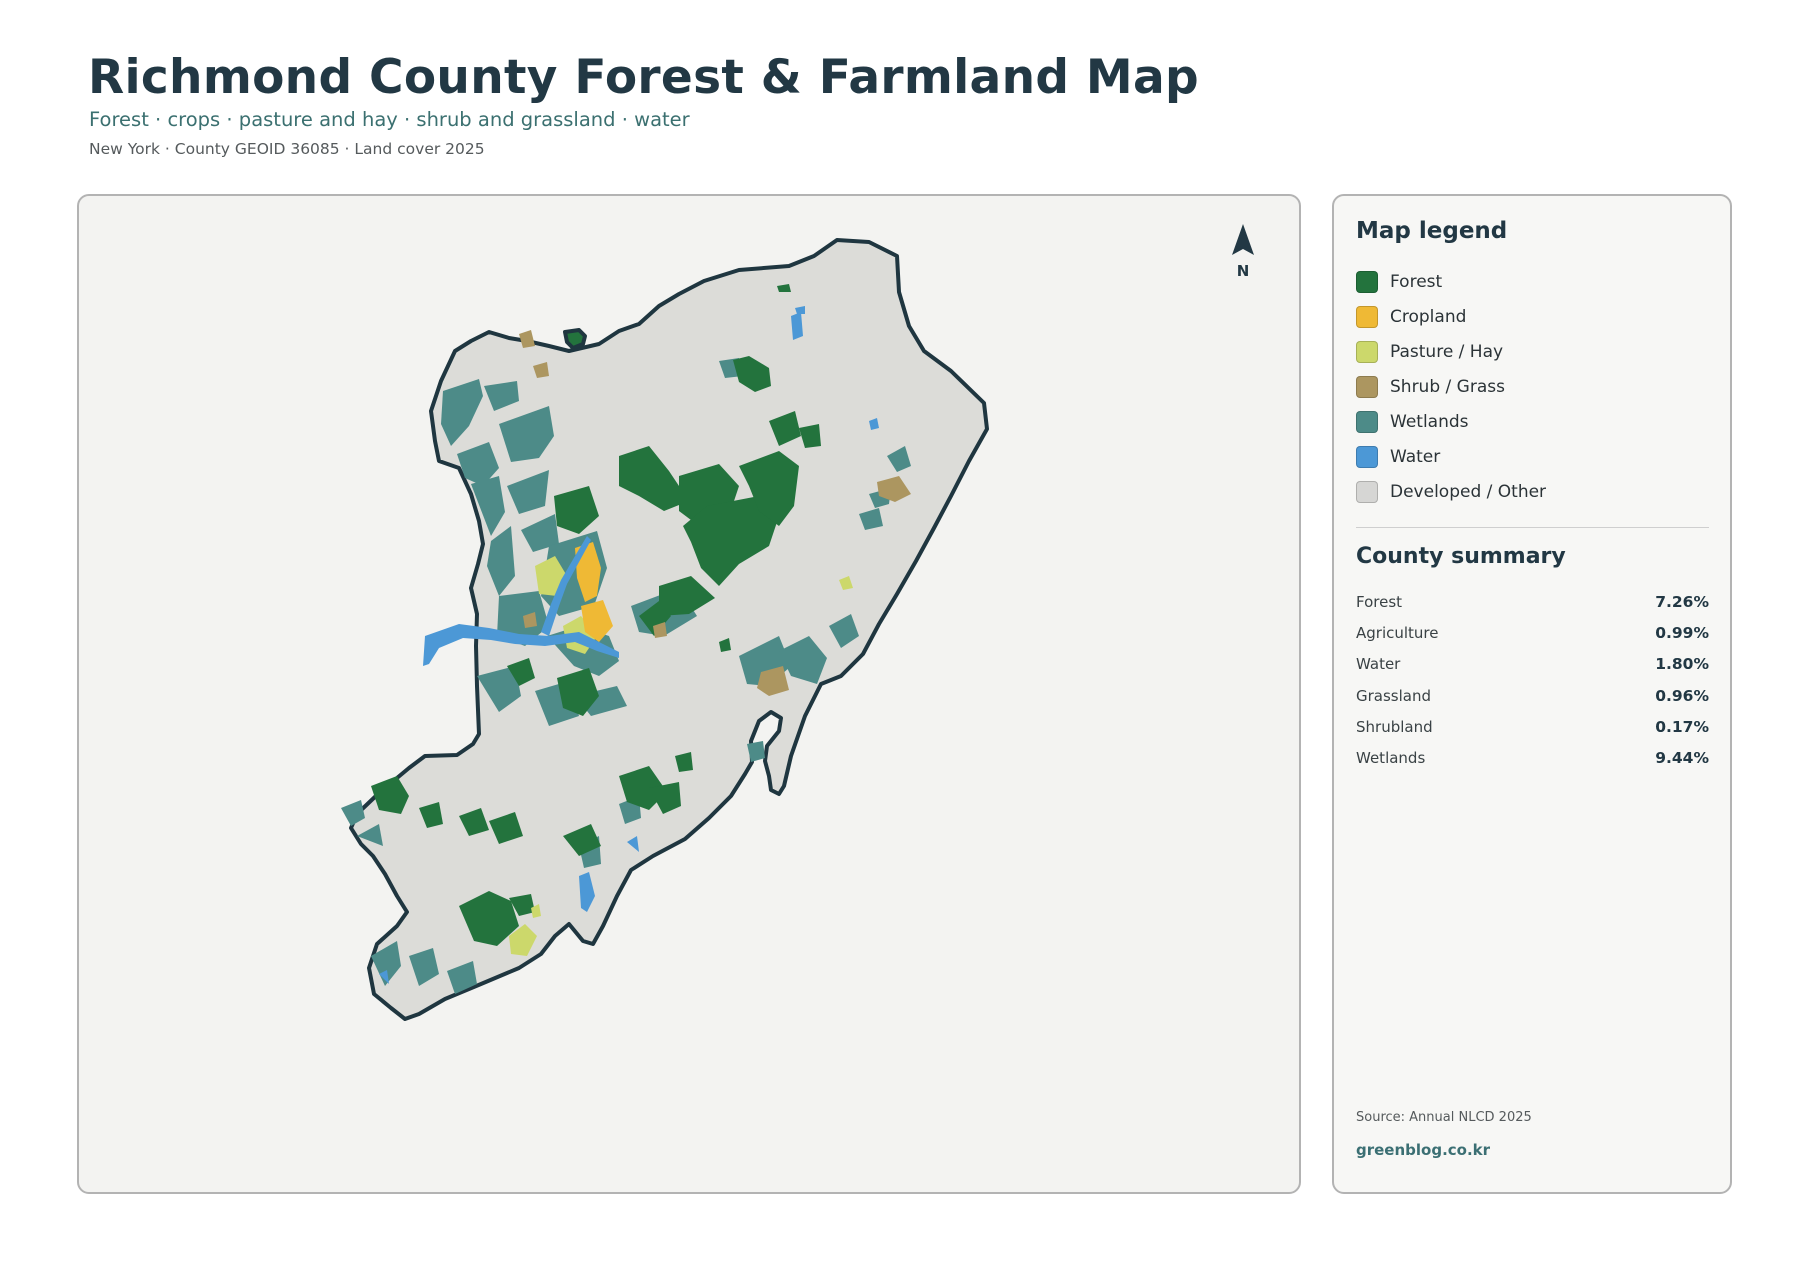 The width and height of the screenshot is (1800, 1273). What do you see at coordinates (1416, 281) in the screenshot?
I see `legend-label: Forest` at bounding box center [1416, 281].